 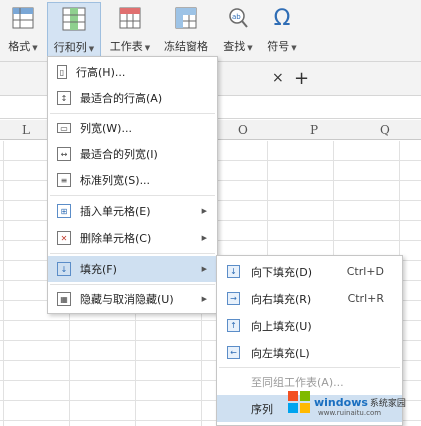 I want to click on symbol-glyph: Ω, so click(x=282, y=18).